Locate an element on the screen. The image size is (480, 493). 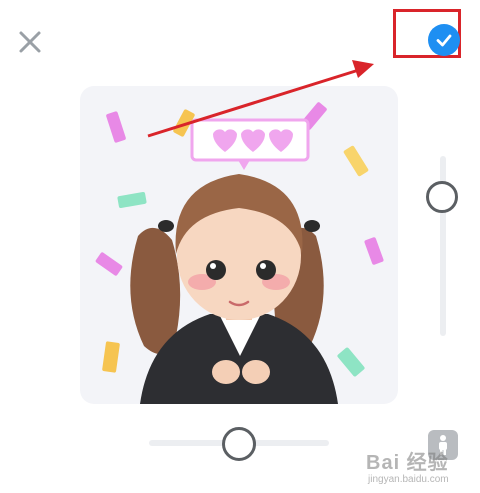
checkmark-icon is located at coordinates (444, 40).